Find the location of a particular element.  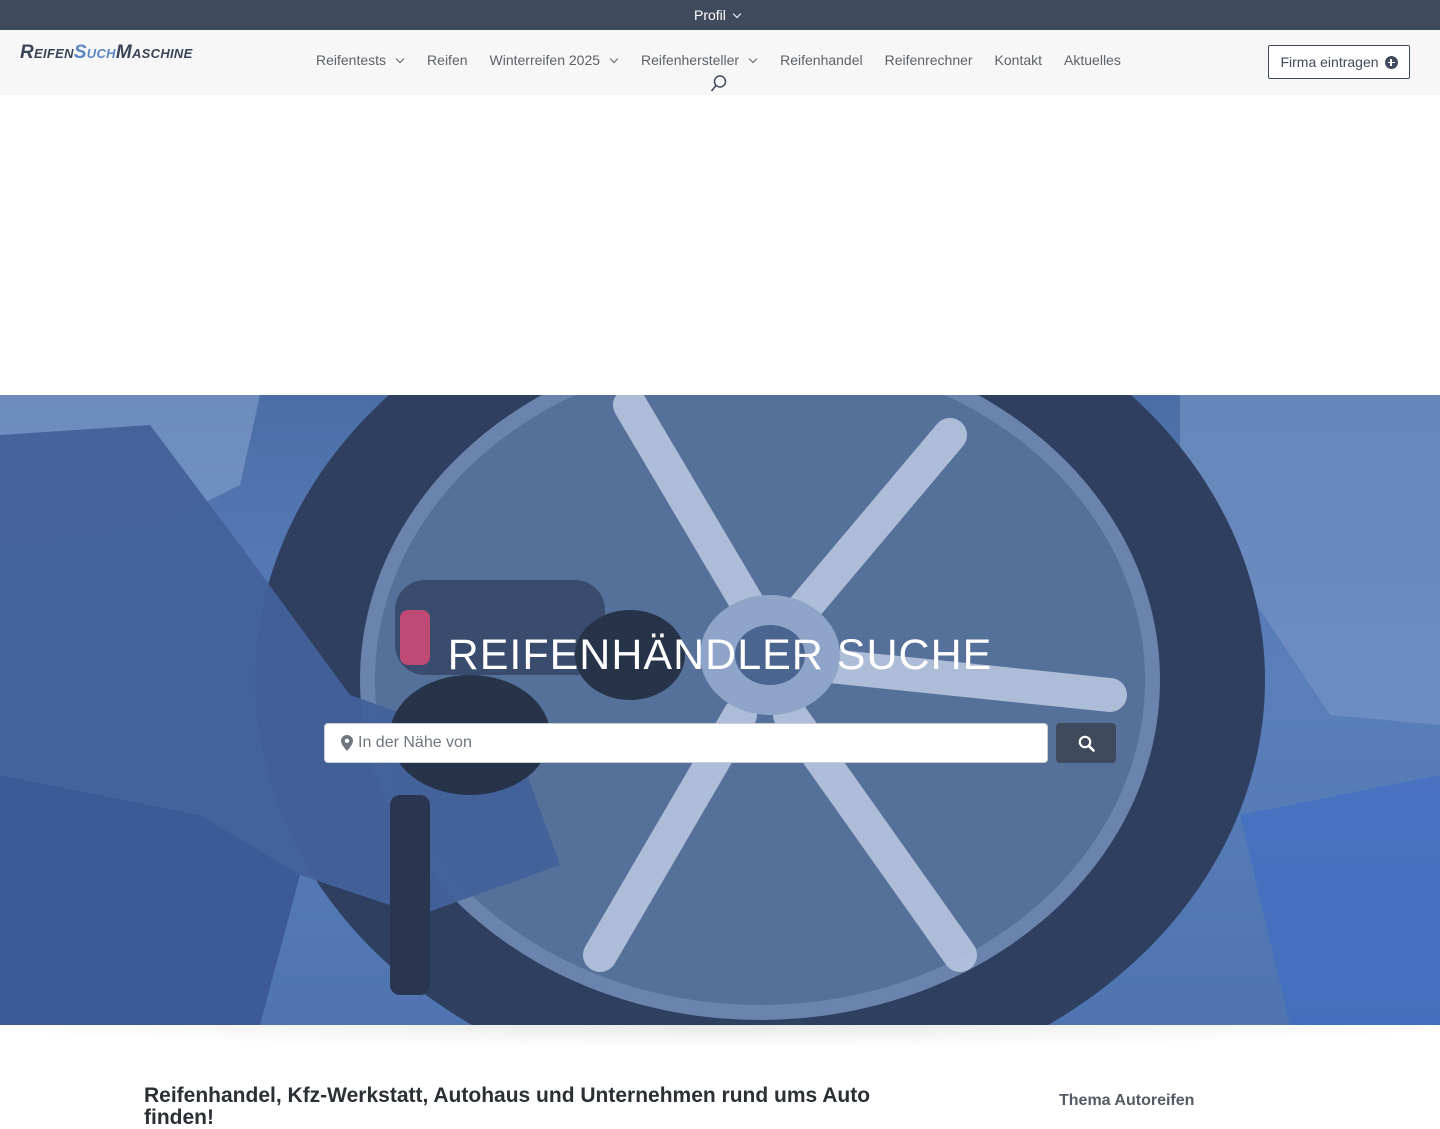

sidebar-title: Thema Autoreifen is located at coordinates (1127, 1100).